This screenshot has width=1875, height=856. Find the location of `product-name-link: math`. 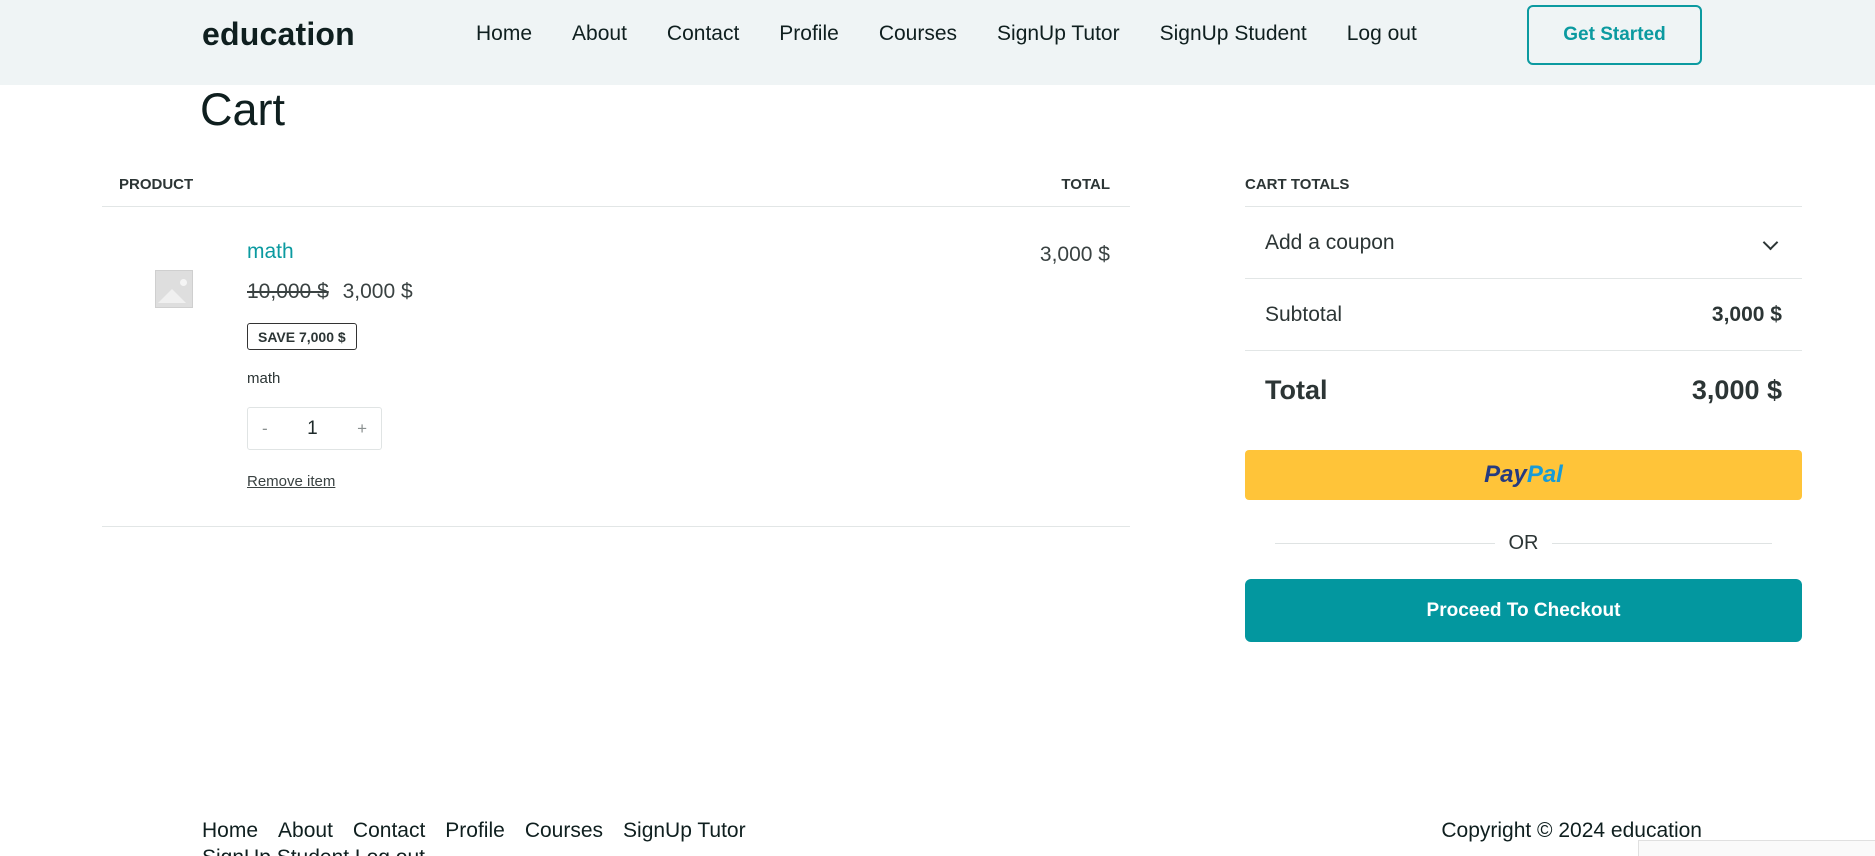

product-name-link: math is located at coordinates (270, 252).